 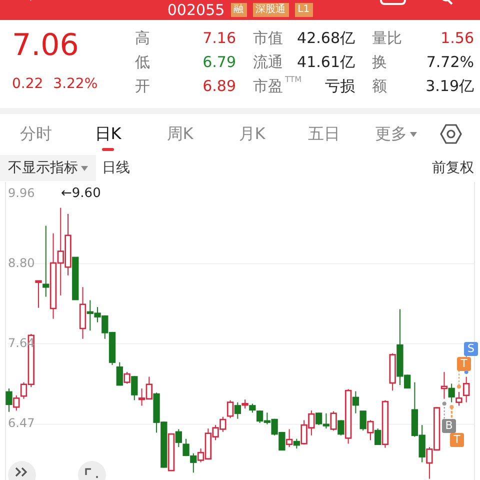 What do you see at coordinates (457, 38) in the screenshot?
I see `stat-value: 1.56` at bounding box center [457, 38].